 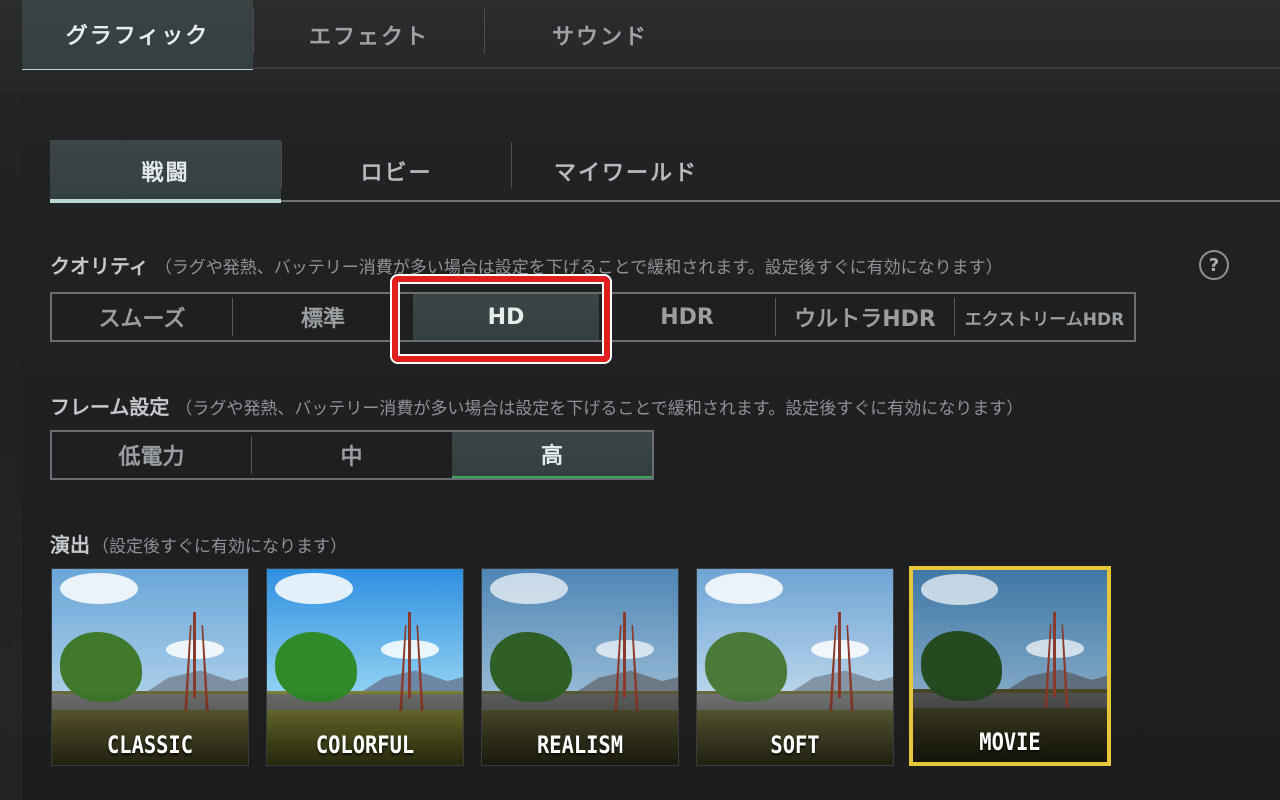 I want to click on subtab-active-indicator, so click(x=165, y=201).